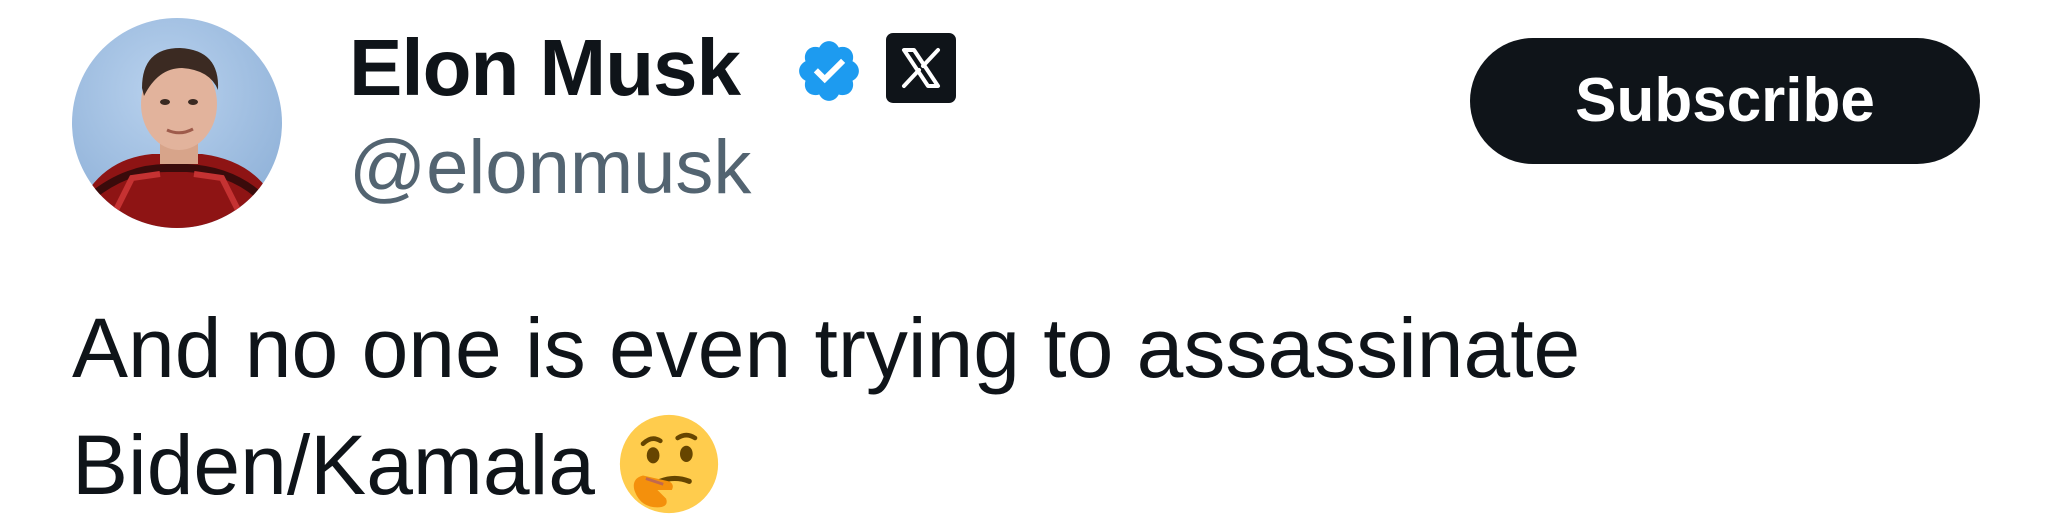 This screenshot has height=525, width=2050. I want to click on avatar-image, so click(177, 123).